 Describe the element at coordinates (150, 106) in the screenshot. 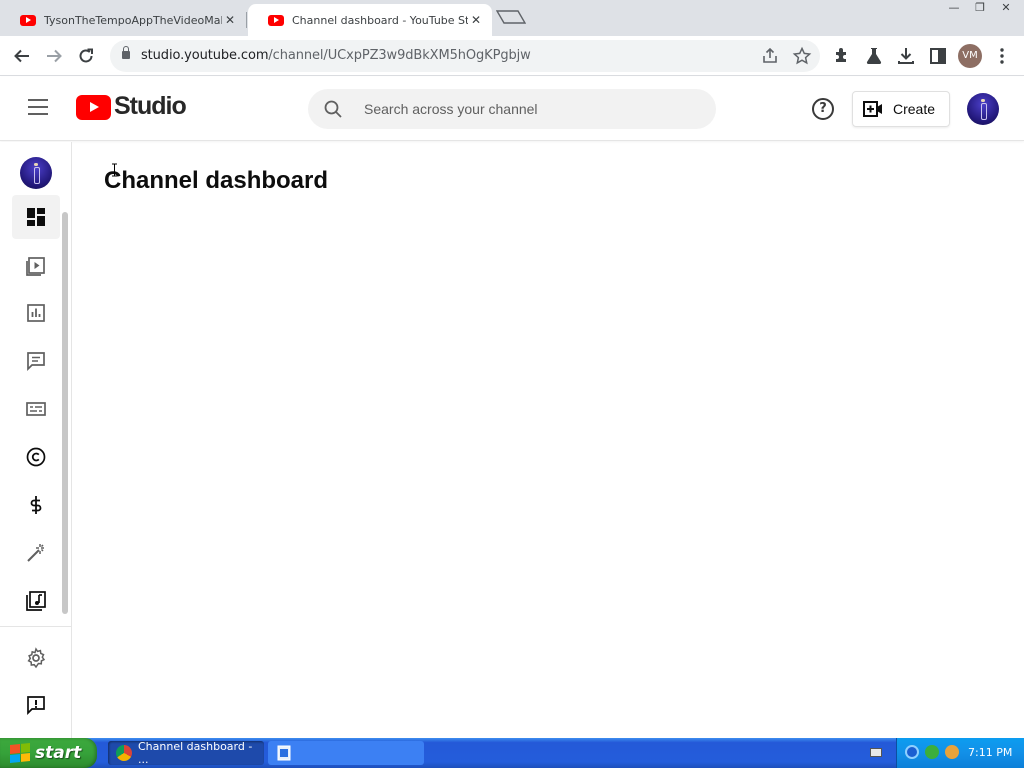

I see `studio-logo-text: Studio` at that location.